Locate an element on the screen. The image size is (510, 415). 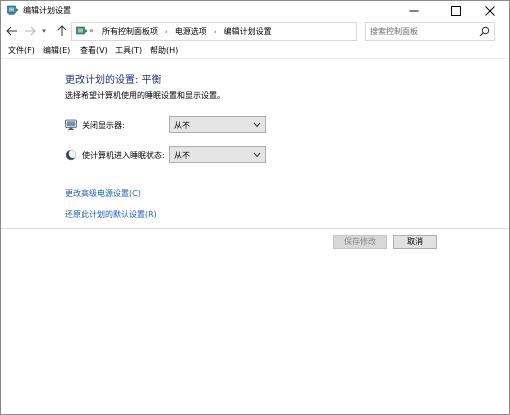
maximize-button is located at coordinates (456, 11).